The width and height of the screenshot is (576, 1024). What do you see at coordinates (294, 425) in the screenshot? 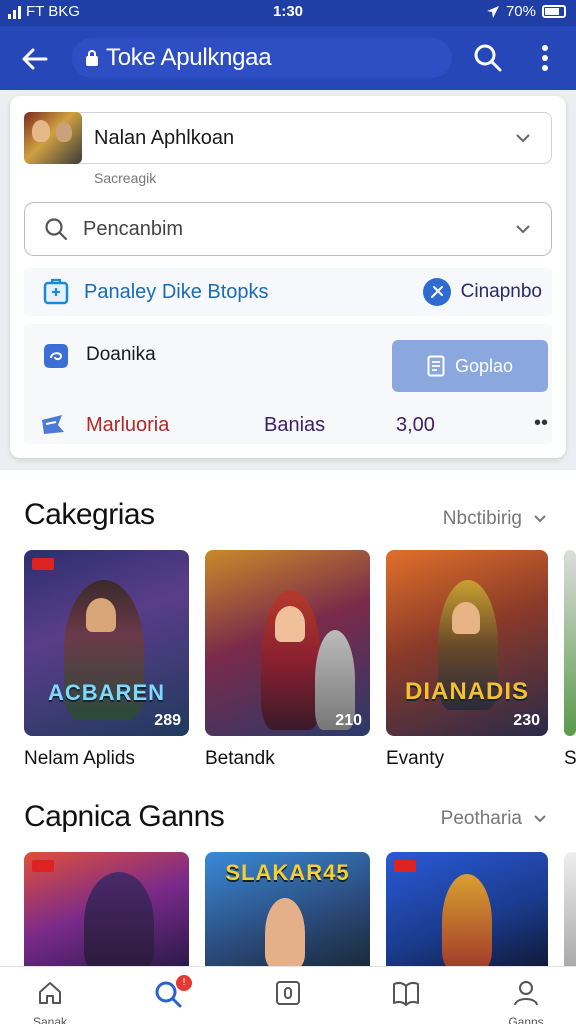
I see `games-label: Banias` at bounding box center [294, 425].